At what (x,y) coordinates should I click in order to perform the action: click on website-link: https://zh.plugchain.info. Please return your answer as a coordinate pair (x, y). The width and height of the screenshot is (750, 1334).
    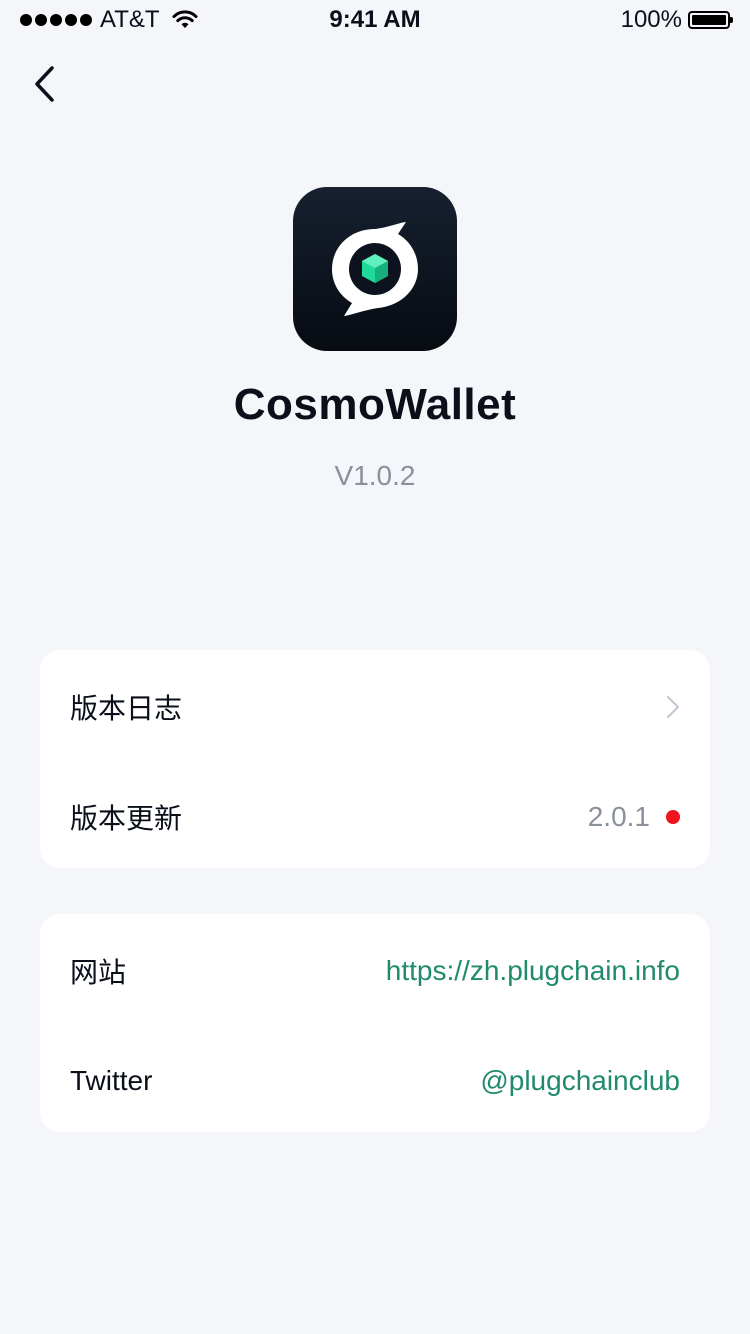
    Looking at the image, I should click on (533, 971).